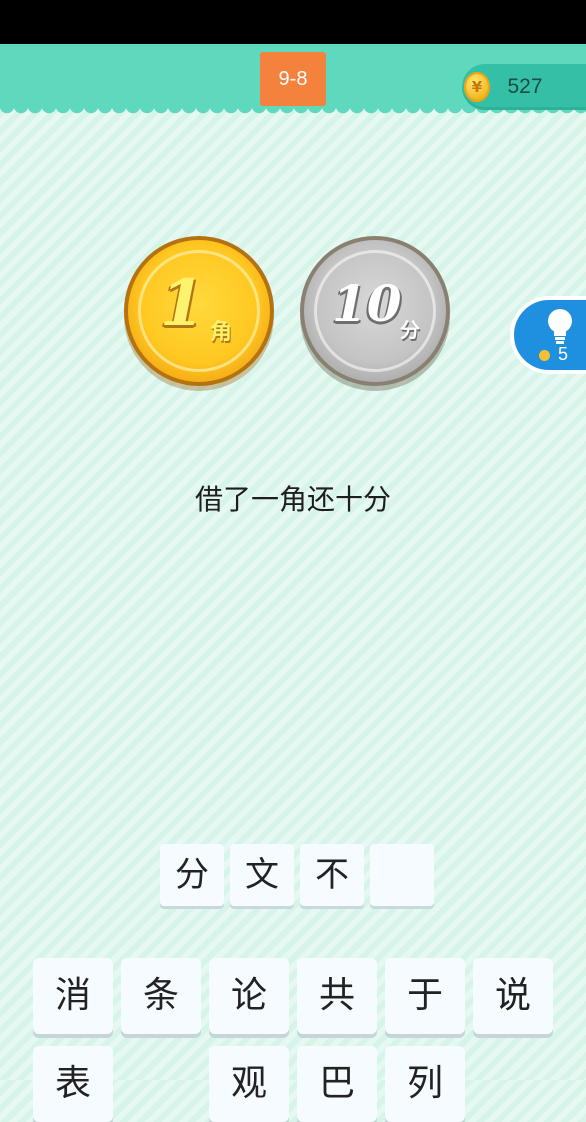 This screenshot has height=1122, width=586. What do you see at coordinates (249, 1084) in the screenshot?
I see `keyboard-key: 观` at bounding box center [249, 1084].